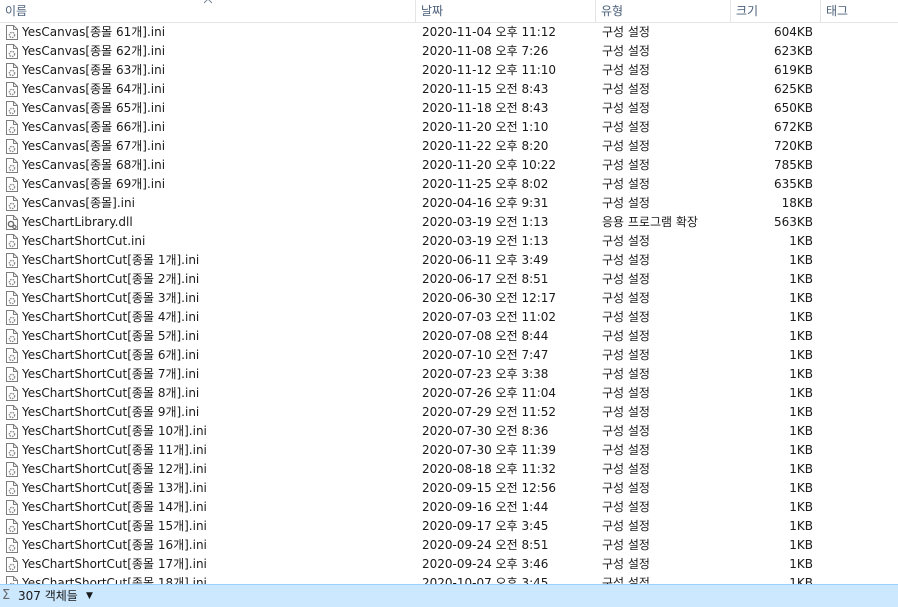  What do you see at coordinates (111, 412) in the screenshot?
I see `file-name: YesChartShortCut[종몰 9개].ini` at bounding box center [111, 412].